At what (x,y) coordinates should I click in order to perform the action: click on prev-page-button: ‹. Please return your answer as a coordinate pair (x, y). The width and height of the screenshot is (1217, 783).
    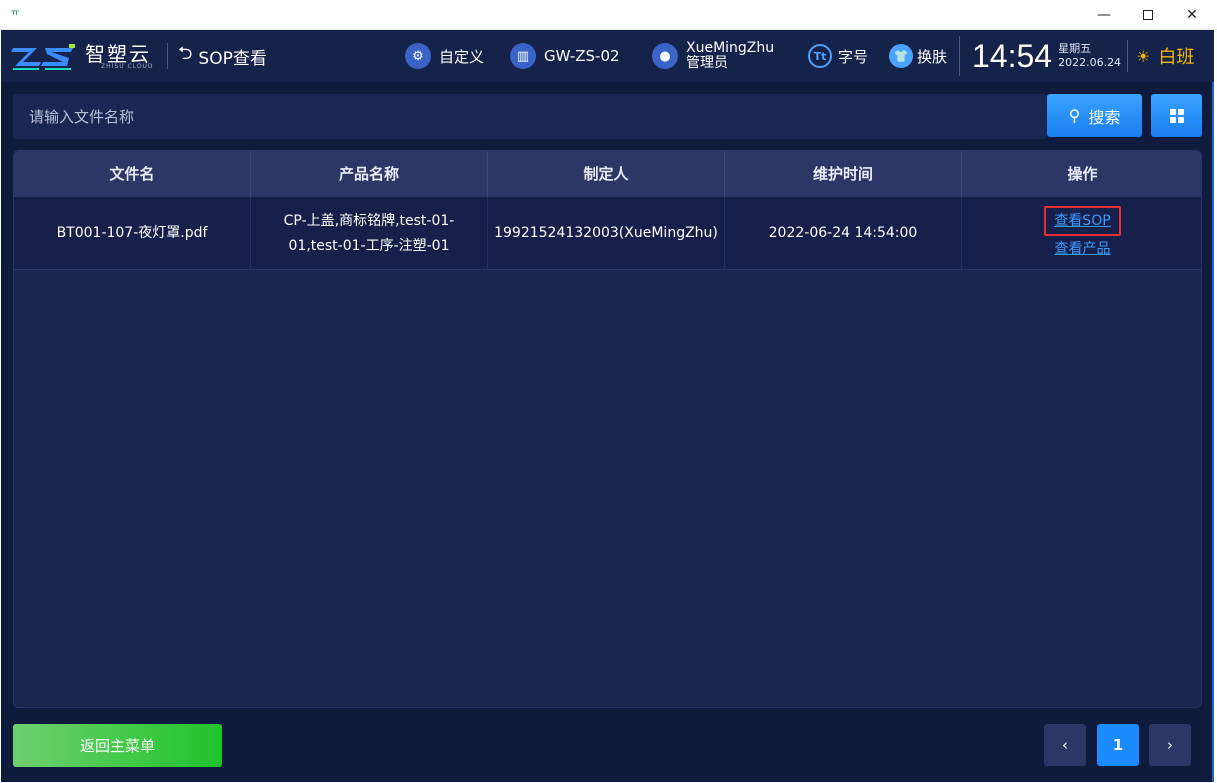
    Looking at the image, I should click on (1065, 745).